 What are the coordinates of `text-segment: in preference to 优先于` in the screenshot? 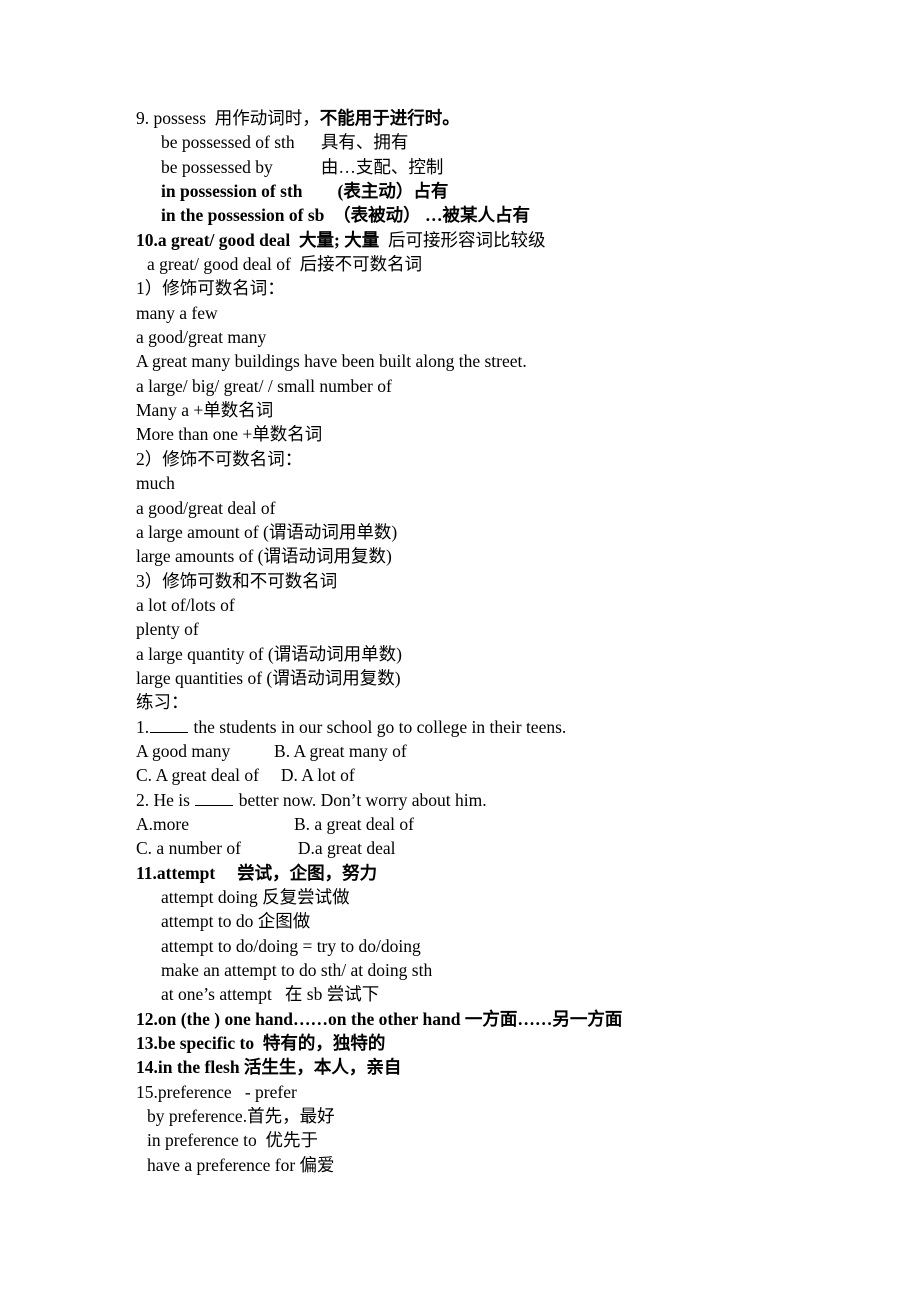 It's located at (233, 1140).